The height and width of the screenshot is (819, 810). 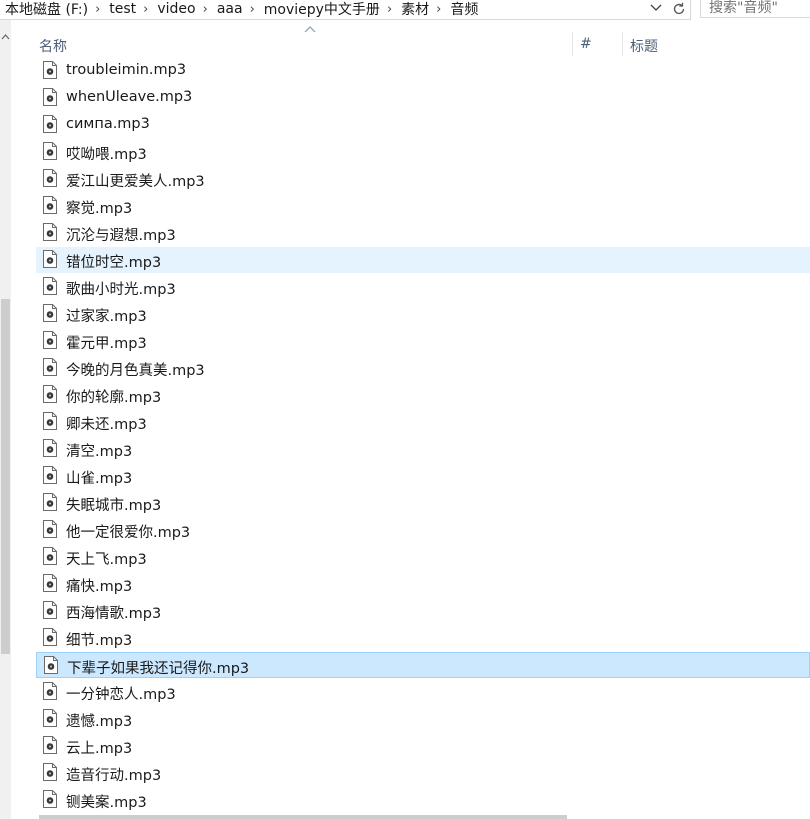 What do you see at coordinates (423, 503) in the screenshot?
I see `file-row: 失眠城市.mp3` at bounding box center [423, 503].